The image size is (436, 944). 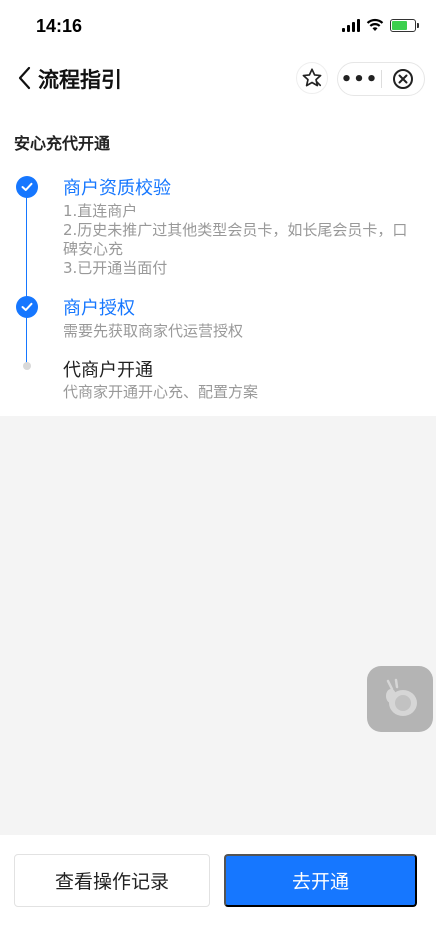 I want to click on close-circle-icon, so click(x=403, y=79).